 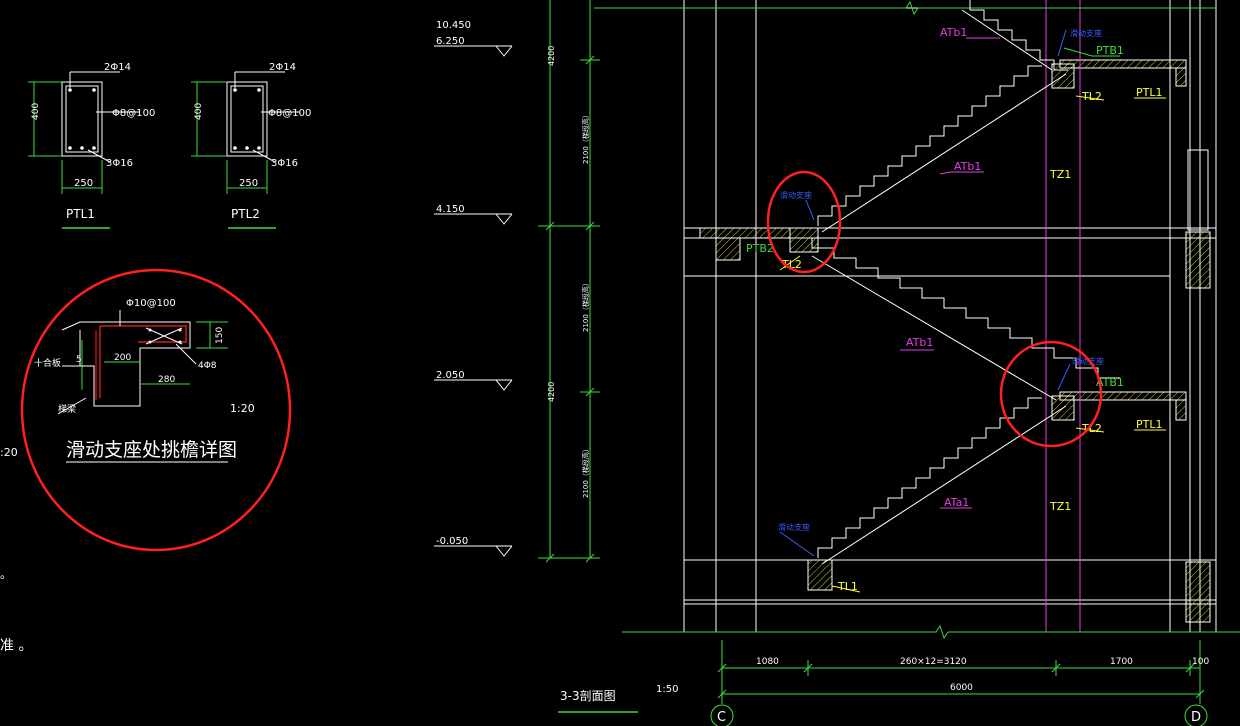 I want to click on label-ptl1-top: PTL1, so click(x=1149, y=92).